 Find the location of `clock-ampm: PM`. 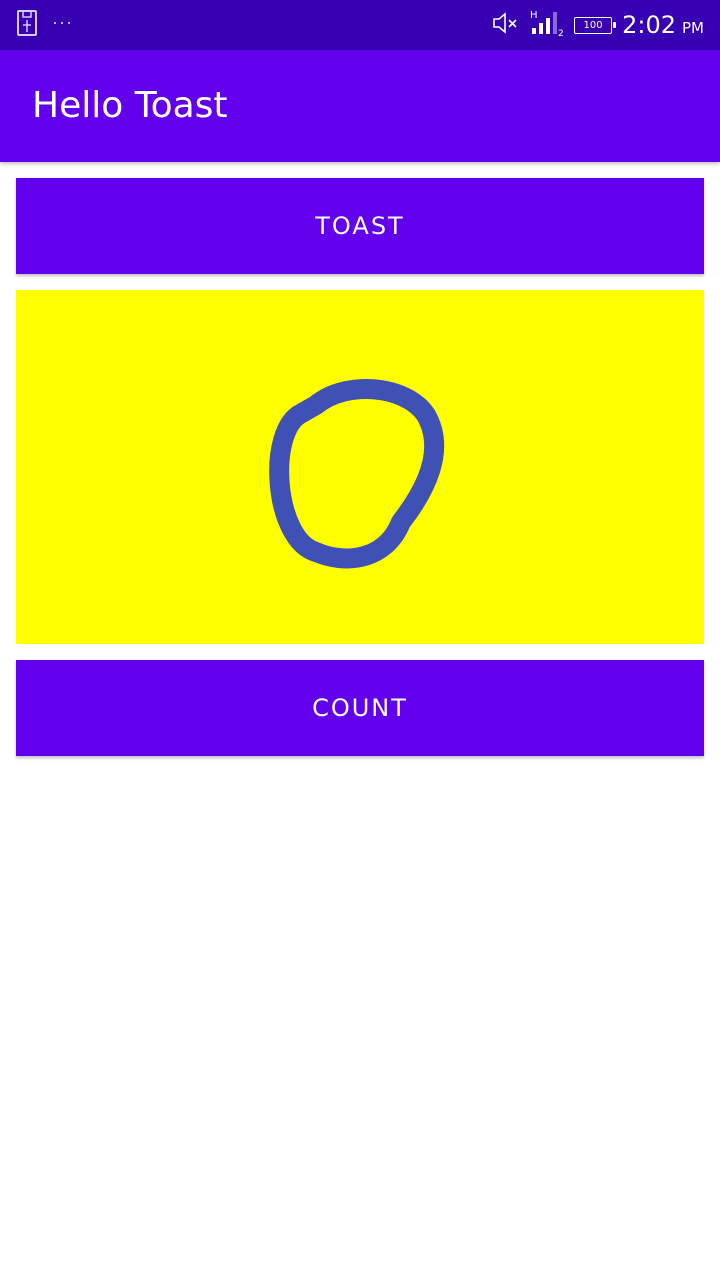

clock-ampm: PM is located at coordinates (693, 28).